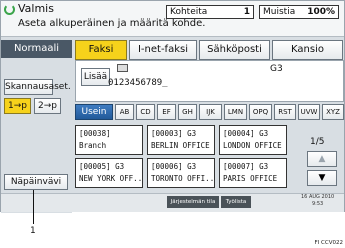  What do you see at coordinates (260, 112) in the screenshot?
I see `alpha-tab-opq: OPQ` at bounding box center [260, 112].